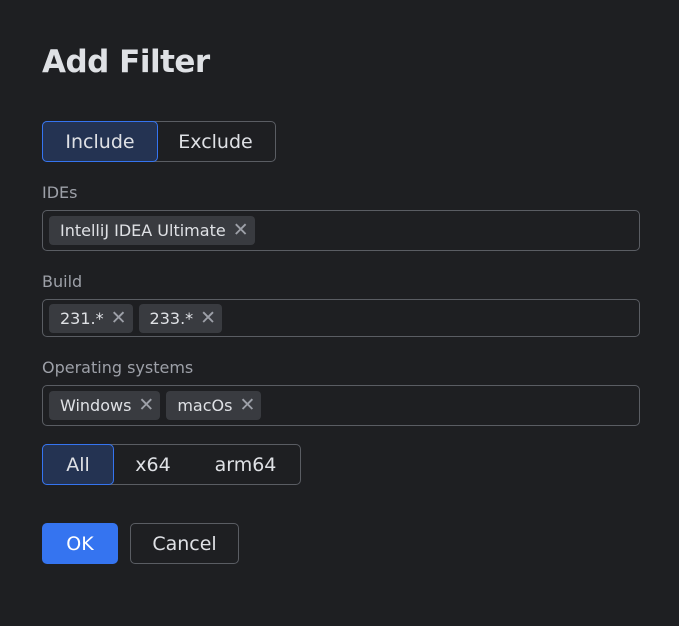 This screenshot has height=626, width=679. Describe the element at coordinates (96, 405) in the screenshot. I see `chip-label: Windows` at that location.